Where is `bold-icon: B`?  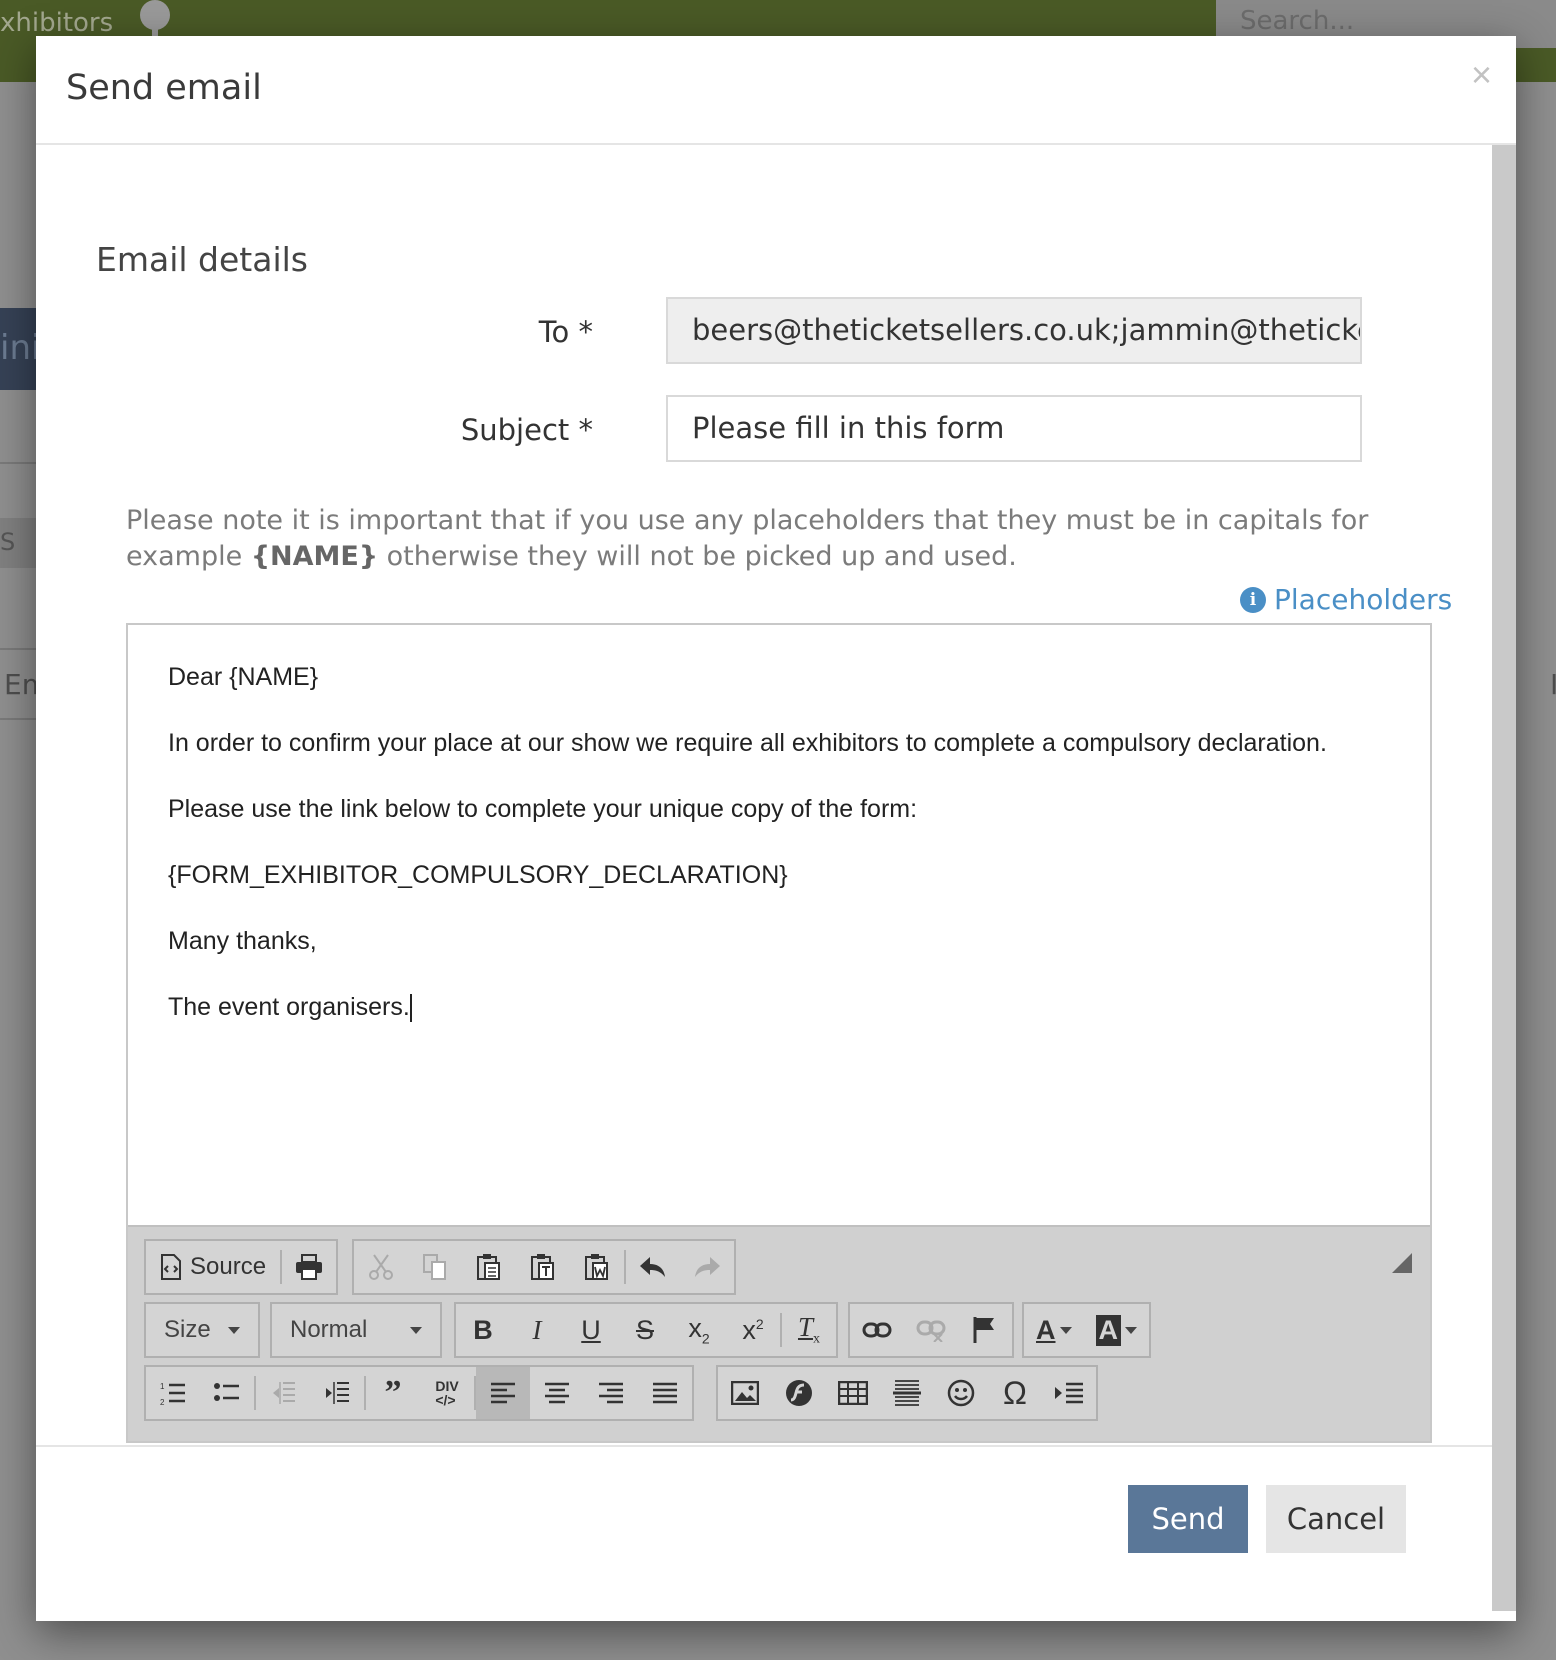
bold-icon: B is located at coordinates (483, 1329).